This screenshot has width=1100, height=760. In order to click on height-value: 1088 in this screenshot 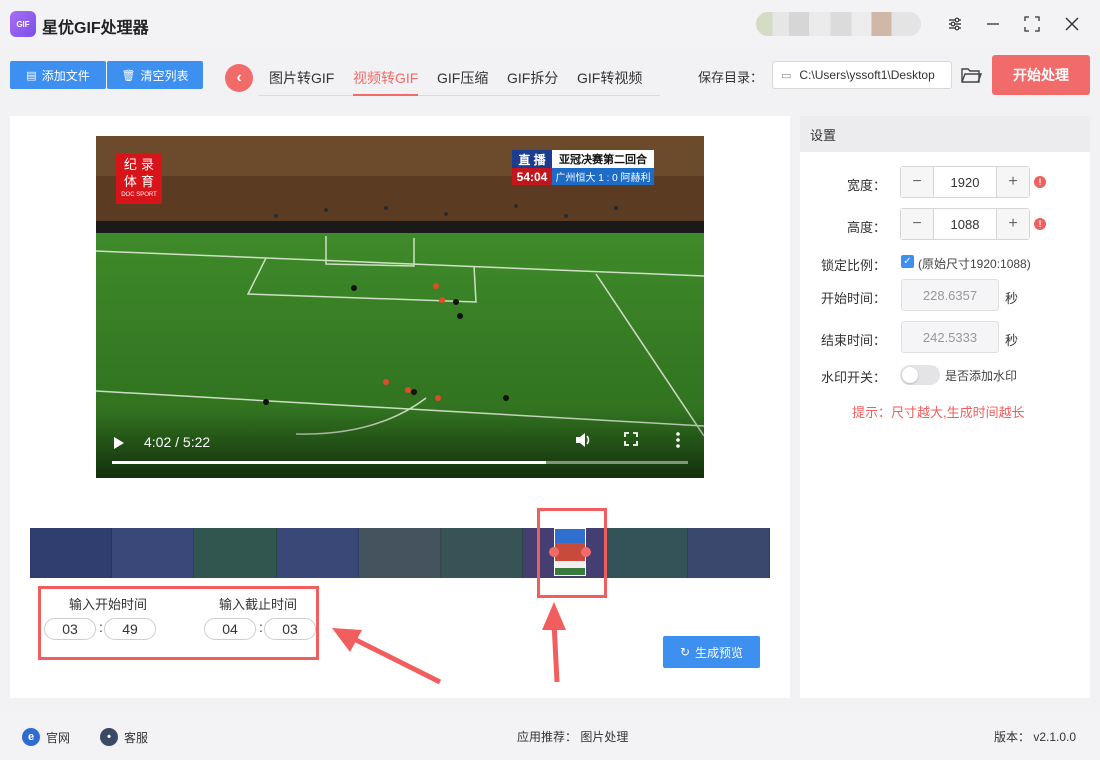, I will do `click(965, 224)`.